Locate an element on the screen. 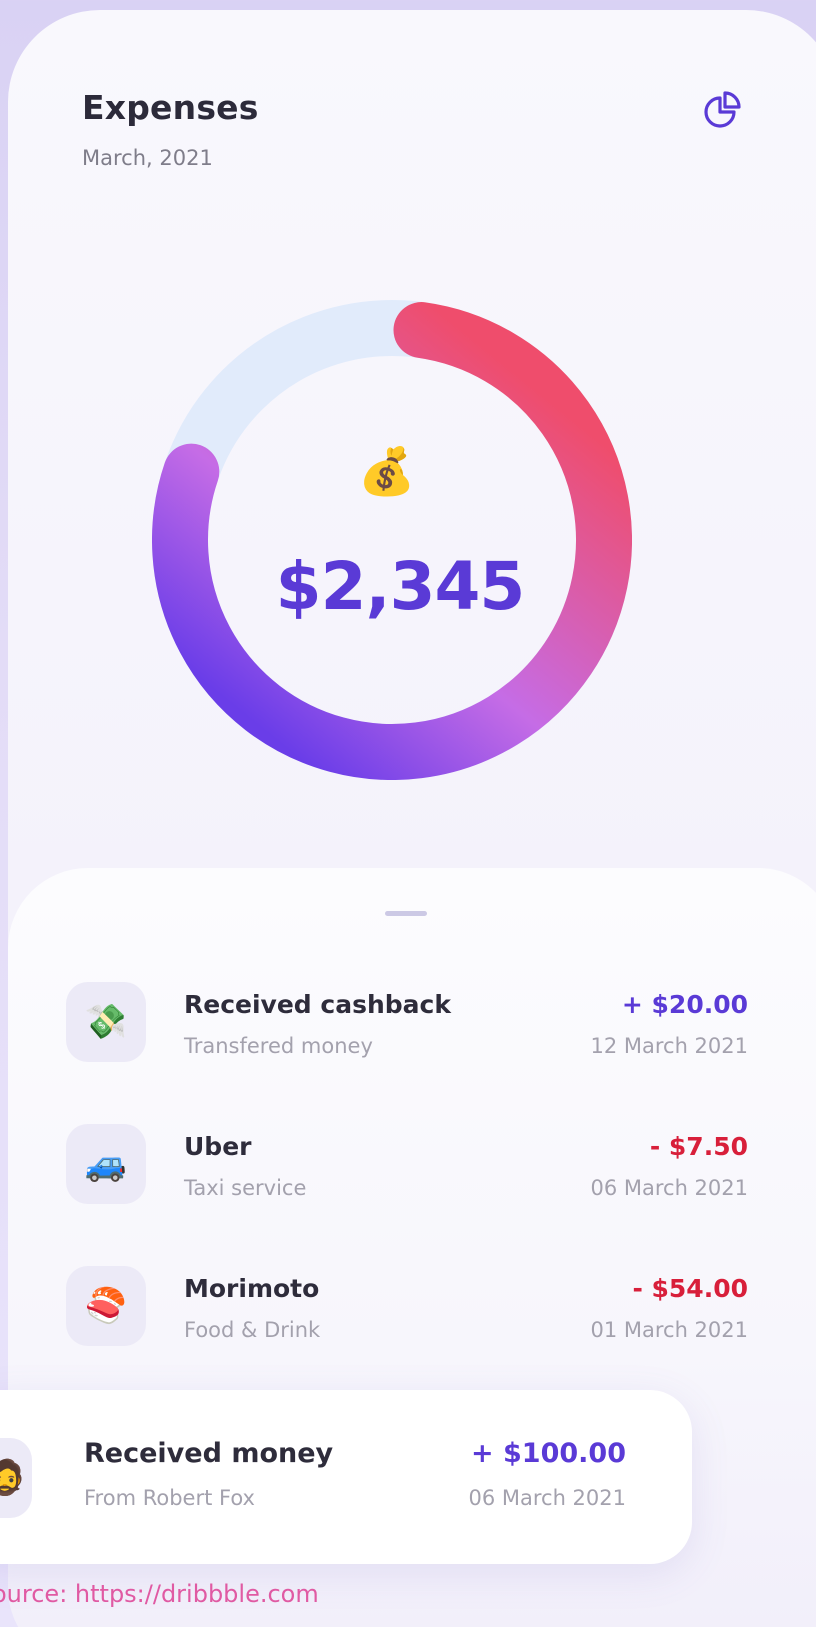 This screenshot has width=816, height=1627. transaction-amount: - $7.50 is located at coordinates (698, 1146).